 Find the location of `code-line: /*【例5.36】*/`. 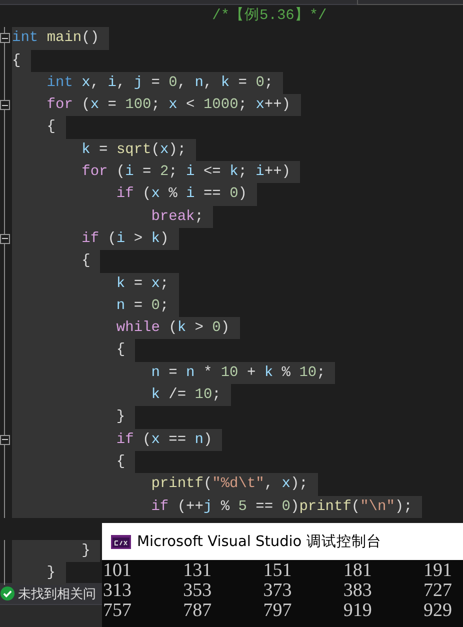

code-line: /*【例5.36】*/ is located at coordinates (269, 16).